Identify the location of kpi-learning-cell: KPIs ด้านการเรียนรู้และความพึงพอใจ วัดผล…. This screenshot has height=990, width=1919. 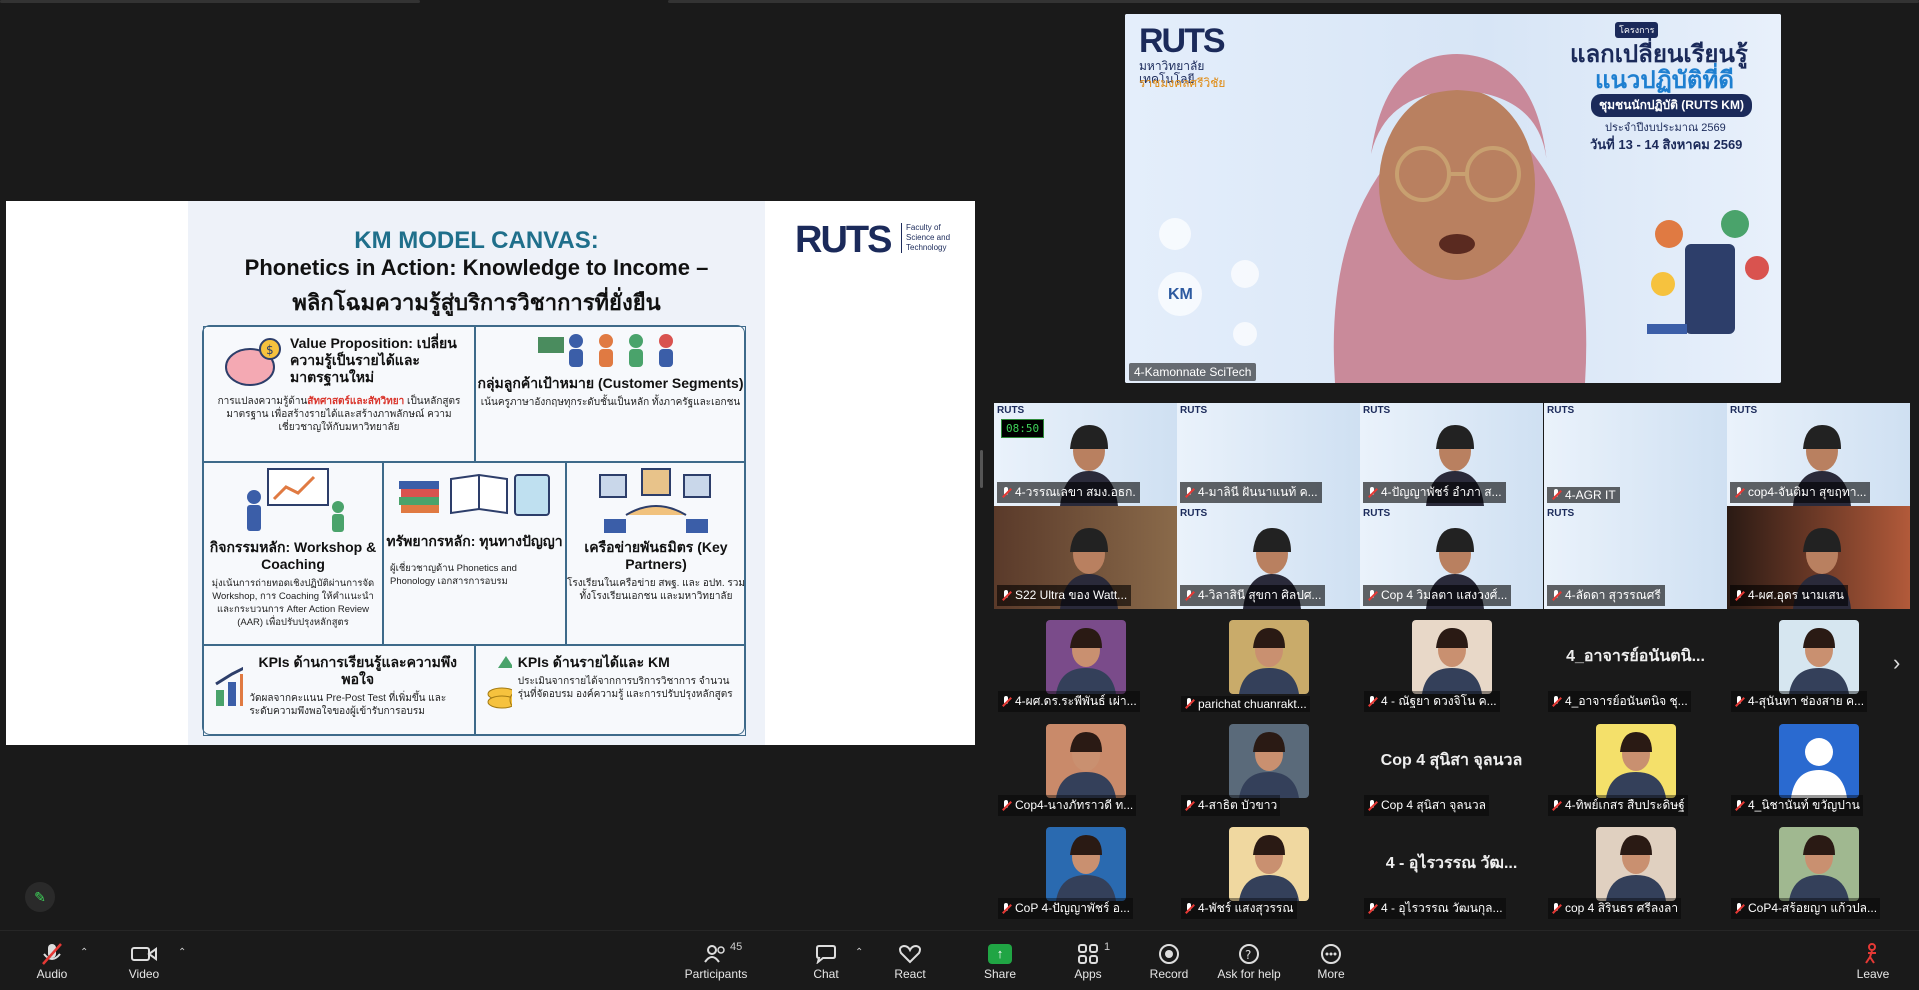
(339, 690).